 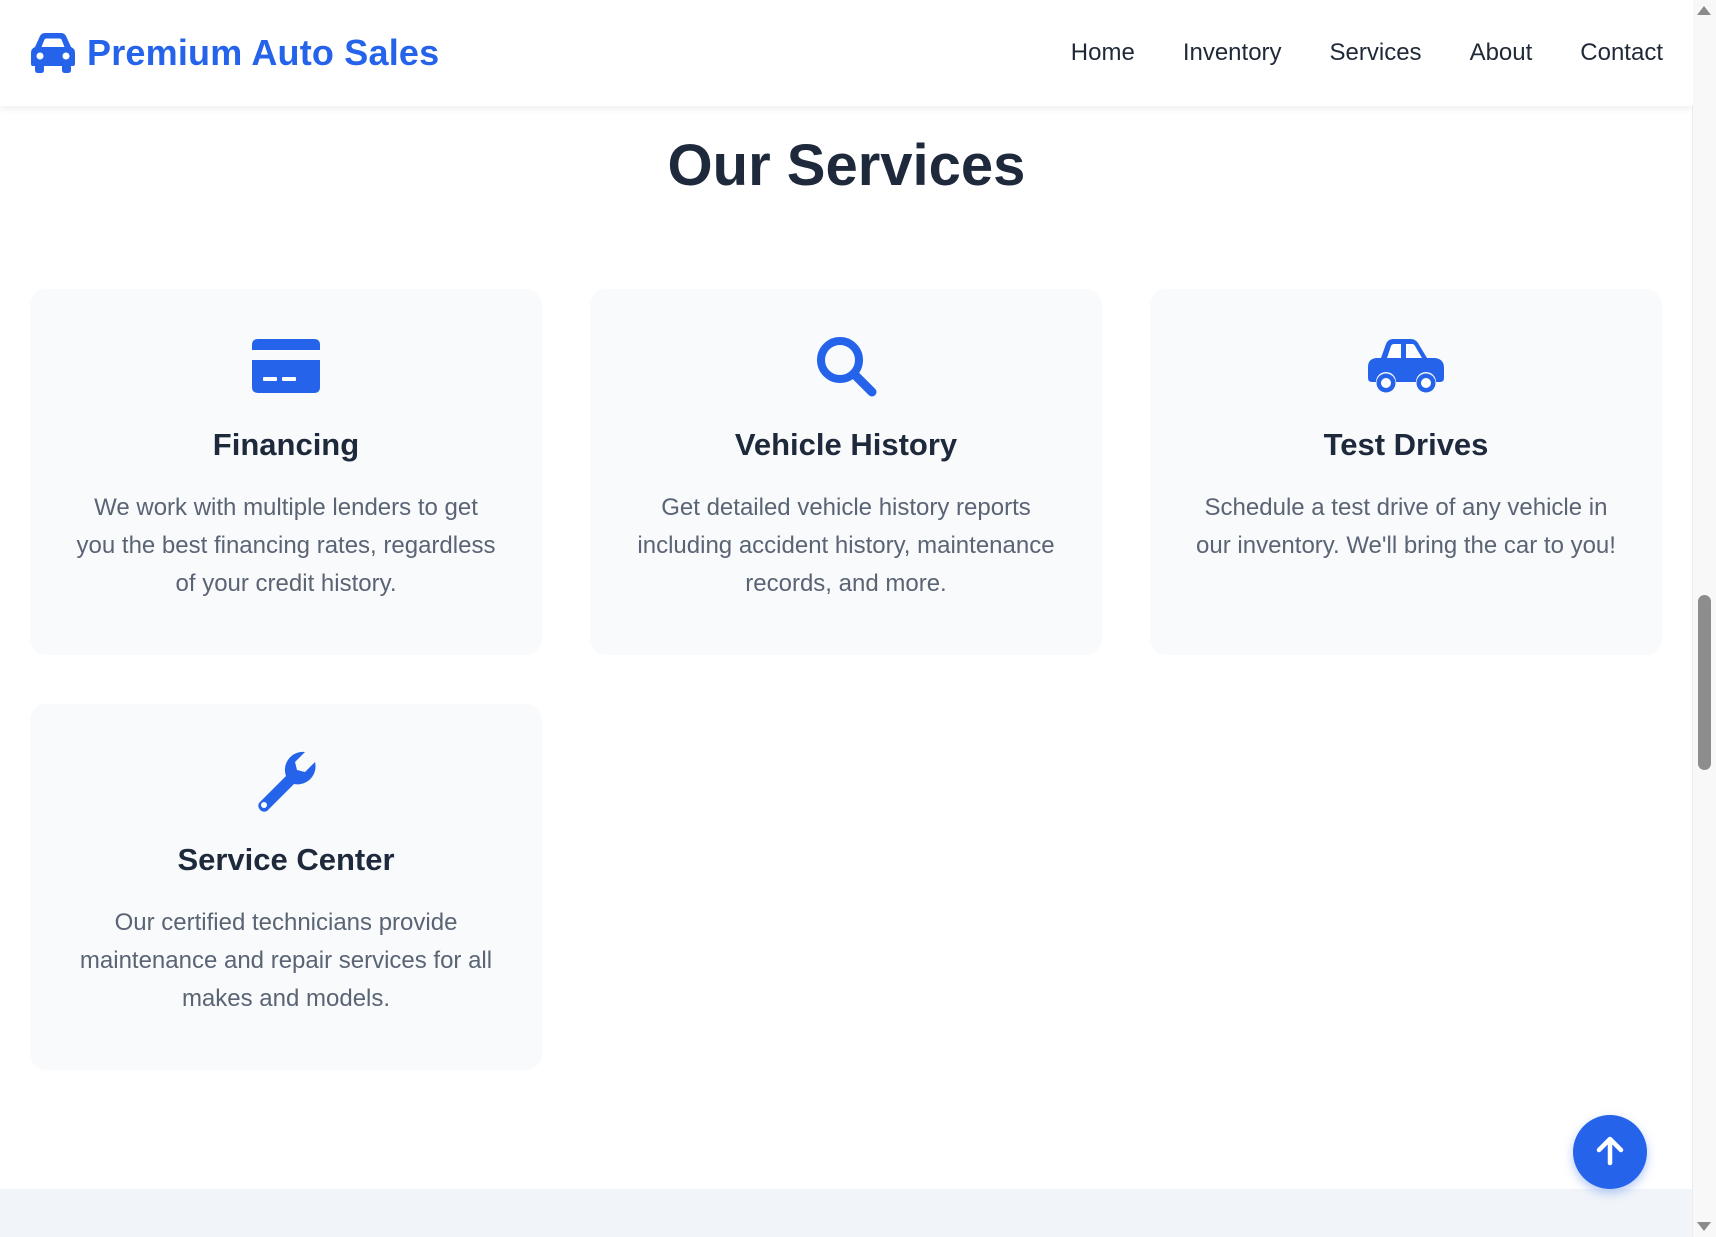 I want to click on section-title: Our Services, so click(x=846, y=165).